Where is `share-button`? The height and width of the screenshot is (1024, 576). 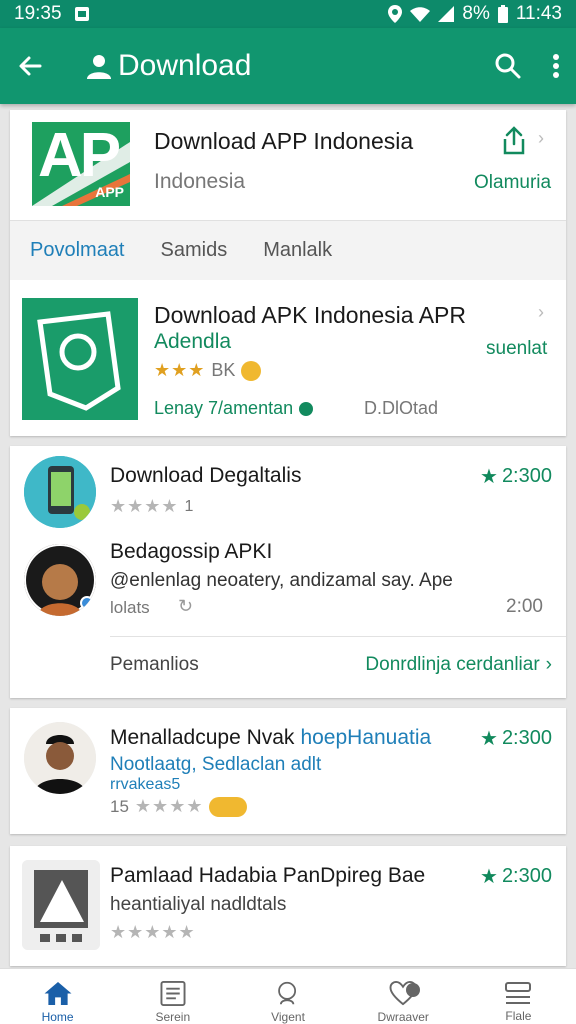
share-button is located at coordinates (514, 141).